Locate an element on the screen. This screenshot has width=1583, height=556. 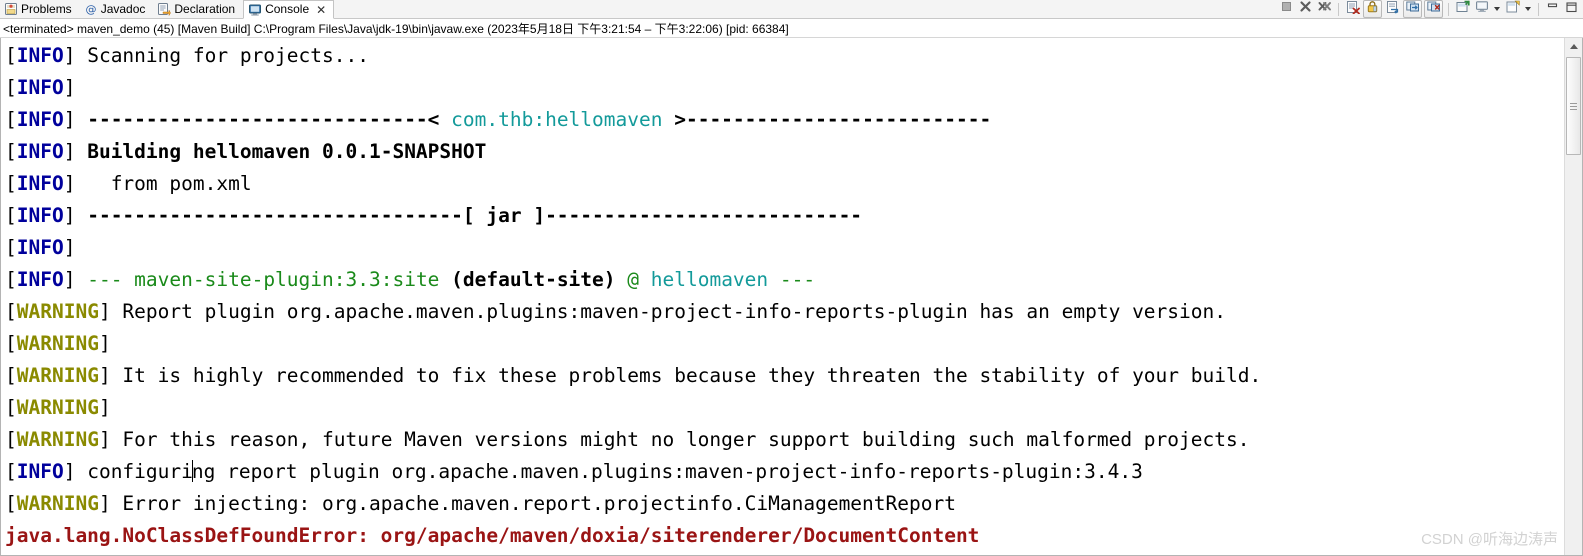
console-line-segment: Building hellomaven 0.0.1-SNAPSHOT is located at coordinates (281, 151).